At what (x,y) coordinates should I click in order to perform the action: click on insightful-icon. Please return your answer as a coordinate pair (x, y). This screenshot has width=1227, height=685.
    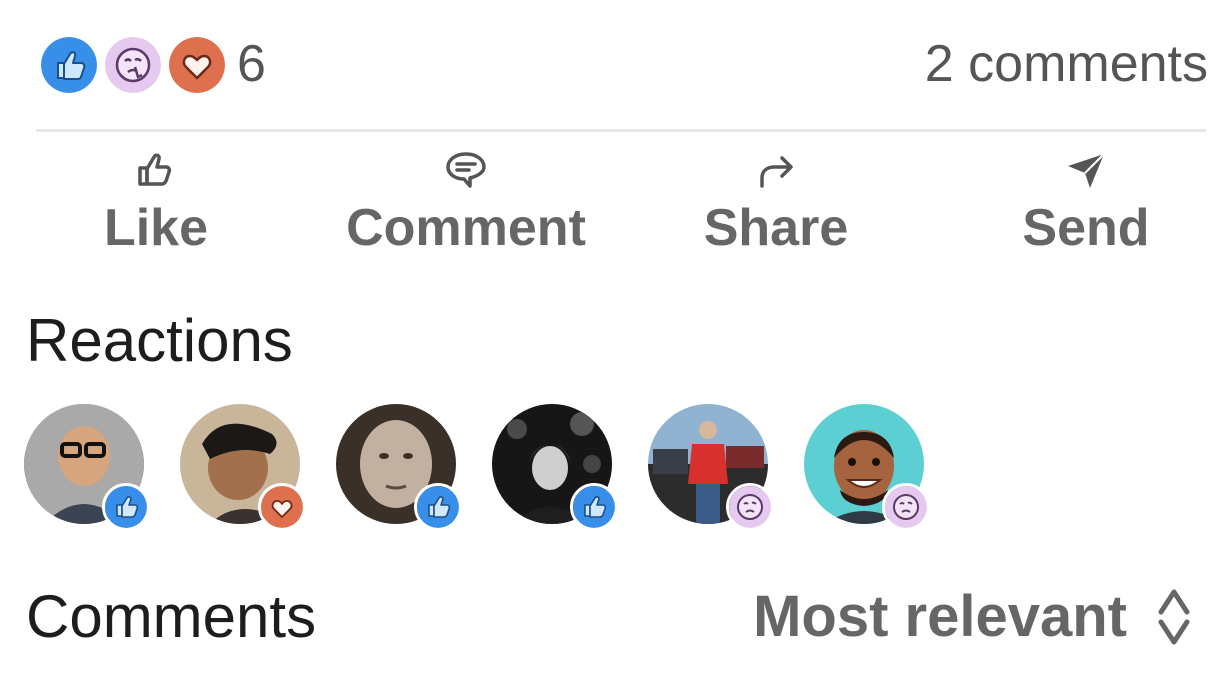
    Looking at the image, I should click on (133, 65).